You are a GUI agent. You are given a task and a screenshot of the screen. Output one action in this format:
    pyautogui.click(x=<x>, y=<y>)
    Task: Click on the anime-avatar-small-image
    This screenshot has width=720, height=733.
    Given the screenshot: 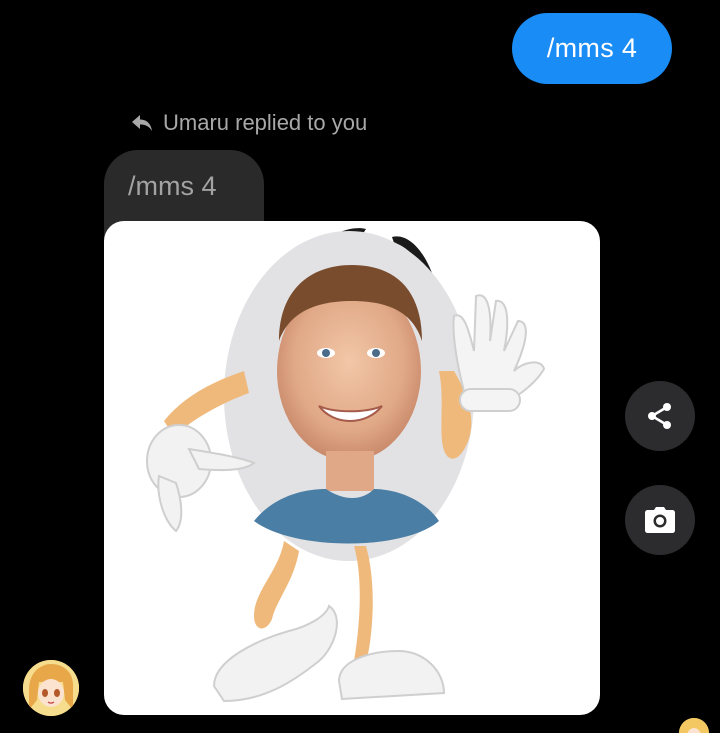 What is the action you would take?
    pyautogui.click(x=694, y=725)
    